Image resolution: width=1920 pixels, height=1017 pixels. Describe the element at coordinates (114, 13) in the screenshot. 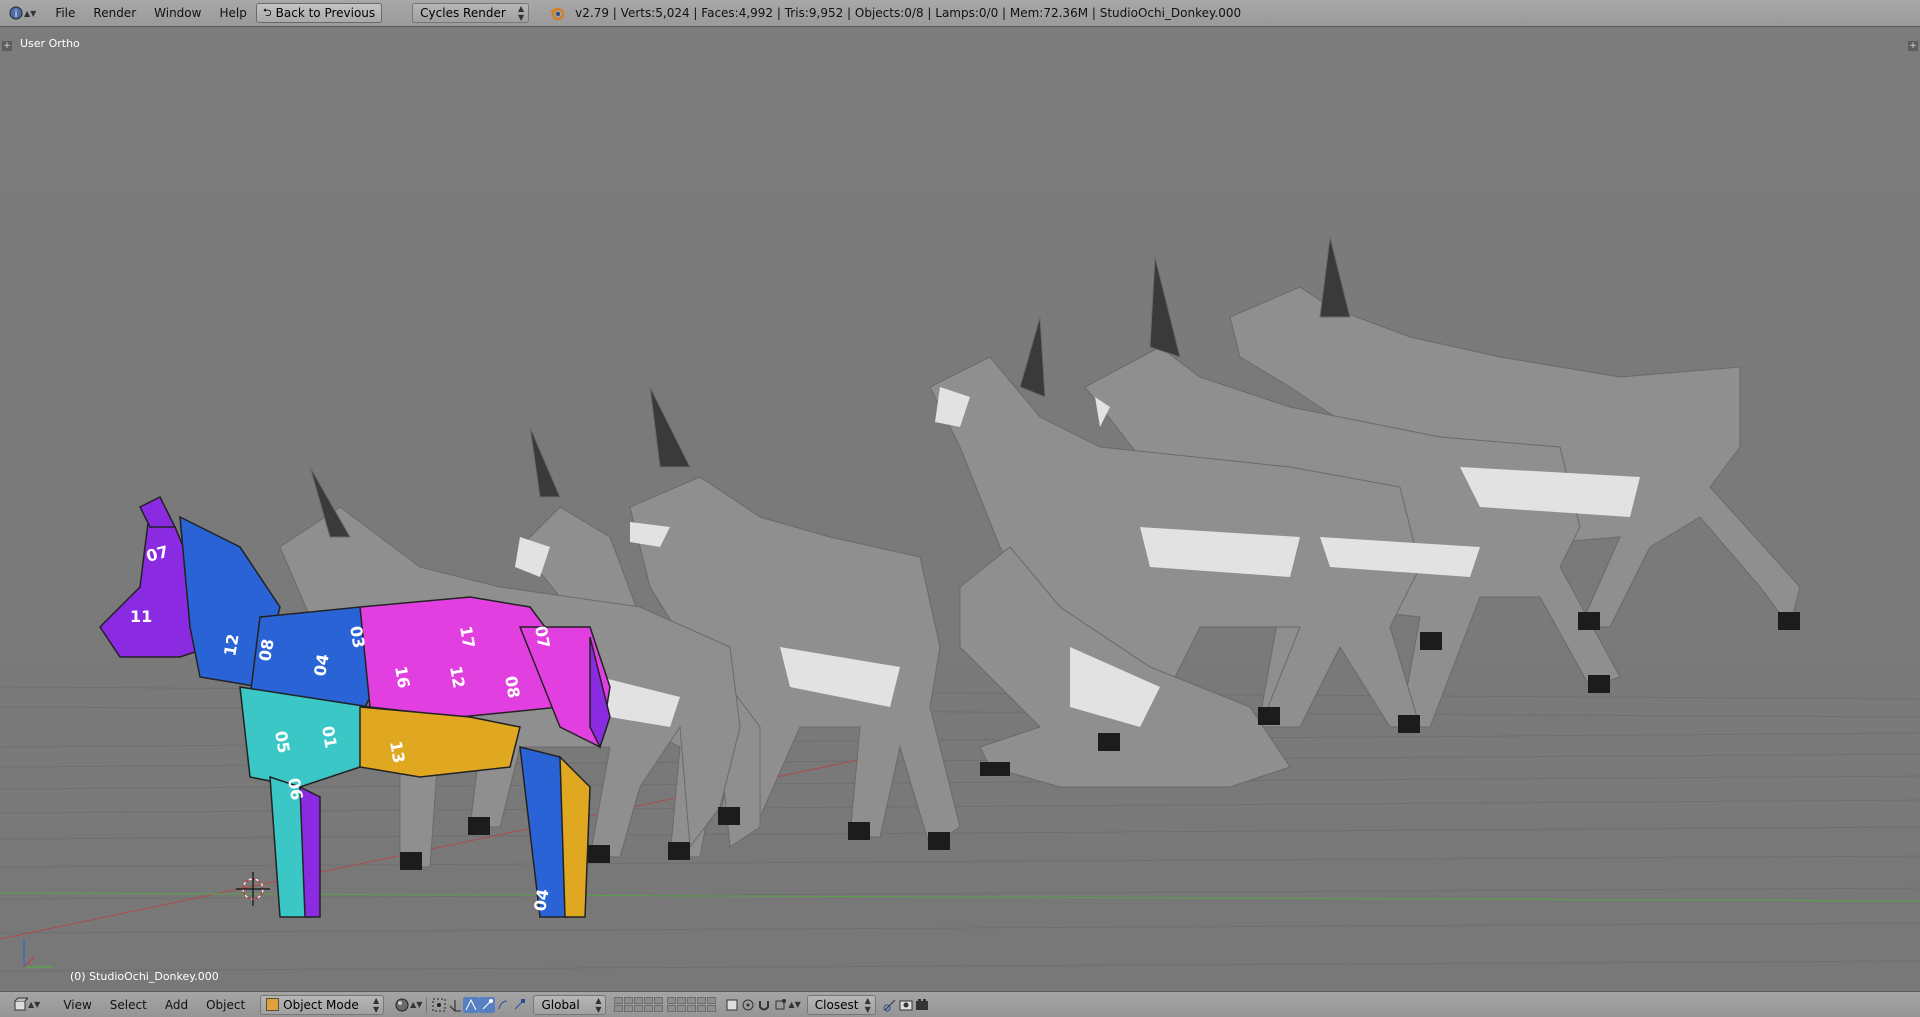

I see `menu-render: Render` at that location.